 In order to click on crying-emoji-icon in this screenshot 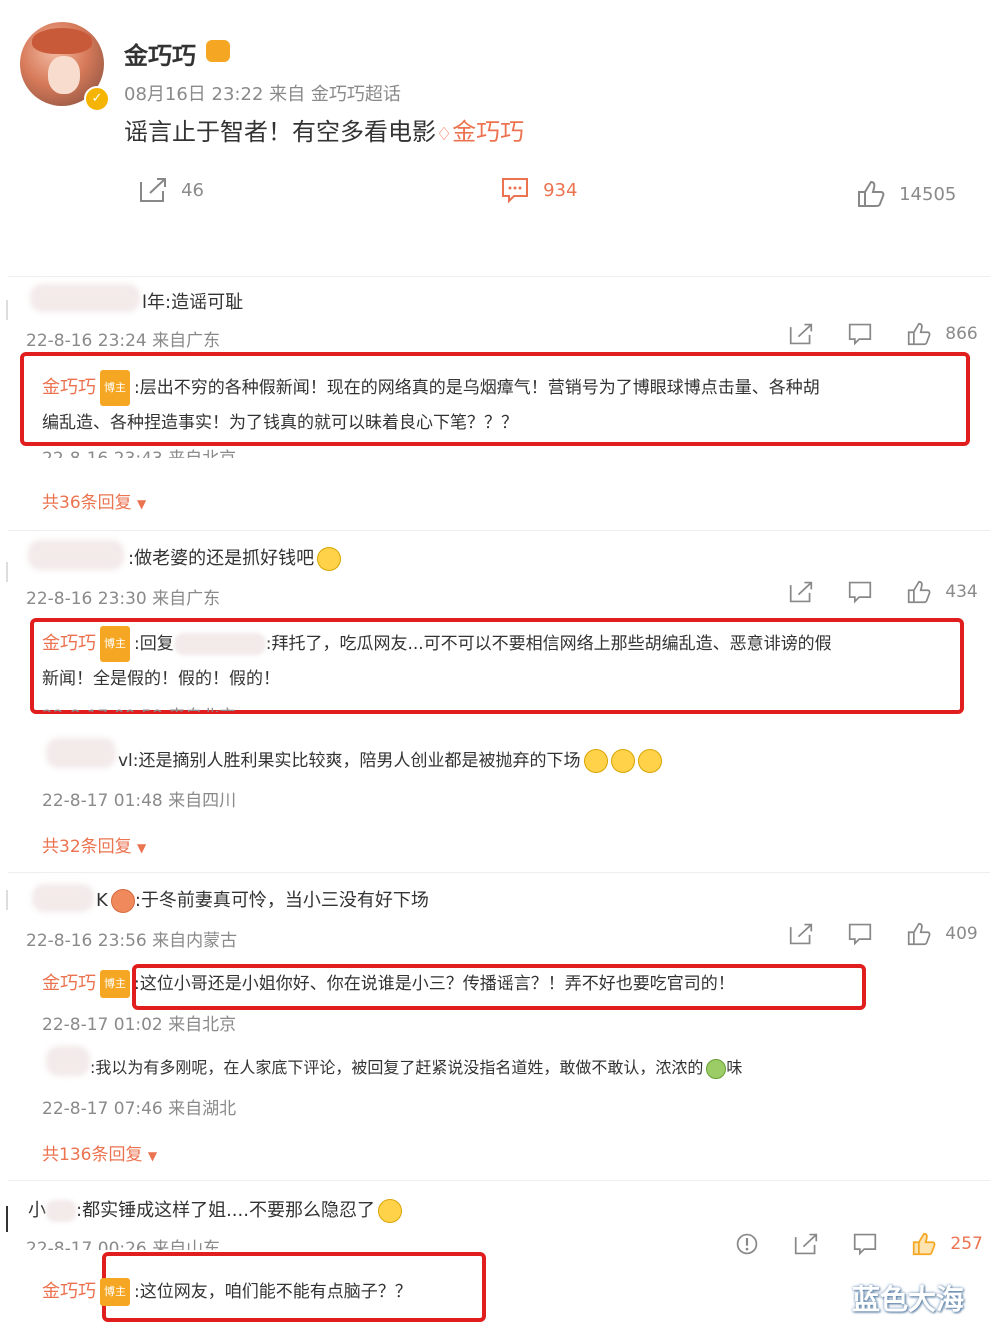, I will do `click(389, 1211)`.